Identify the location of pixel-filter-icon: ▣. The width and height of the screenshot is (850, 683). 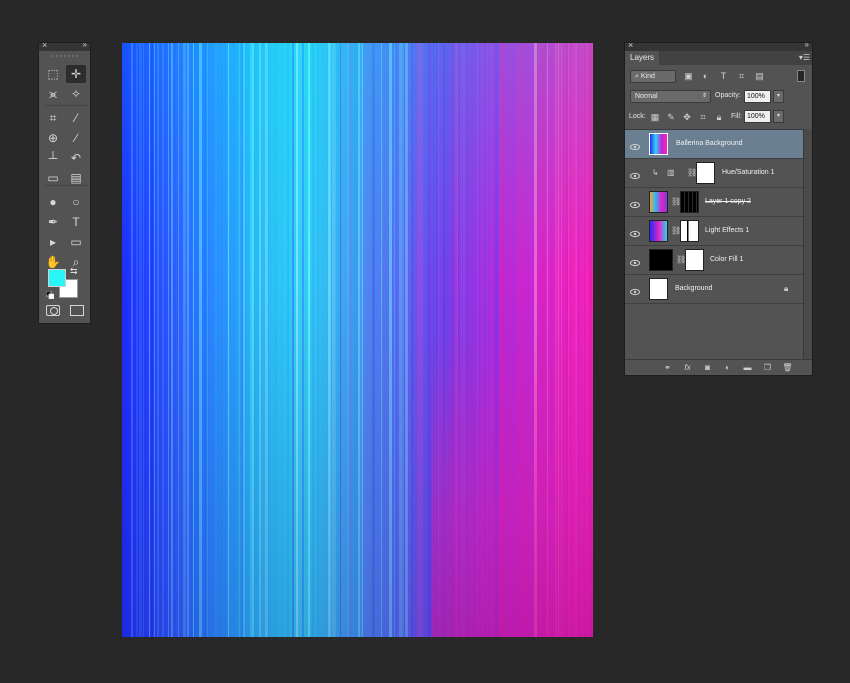
(688, 76).